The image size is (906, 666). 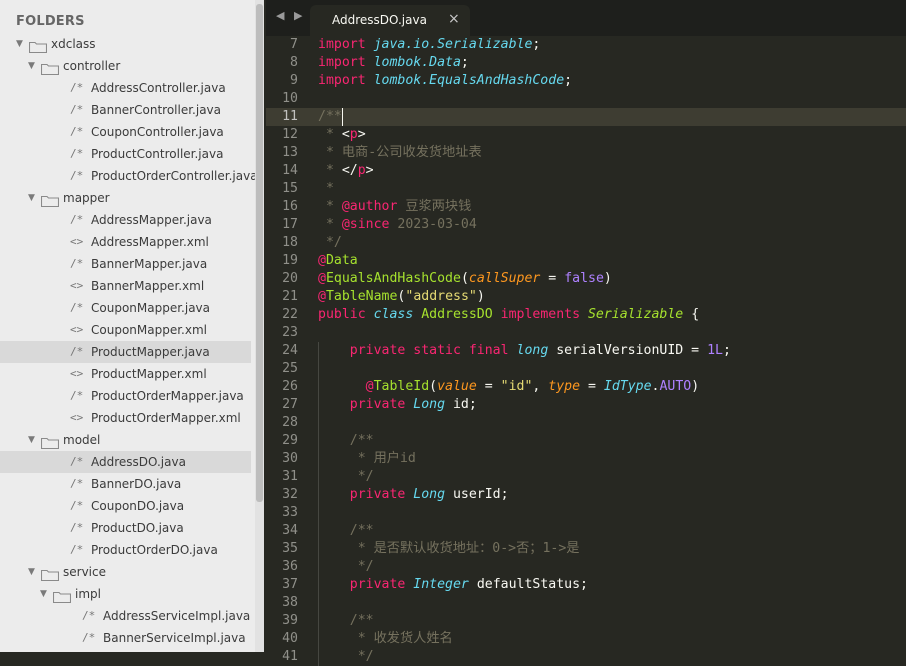 I want to click on code-token: =, so click(x=592, y=386).